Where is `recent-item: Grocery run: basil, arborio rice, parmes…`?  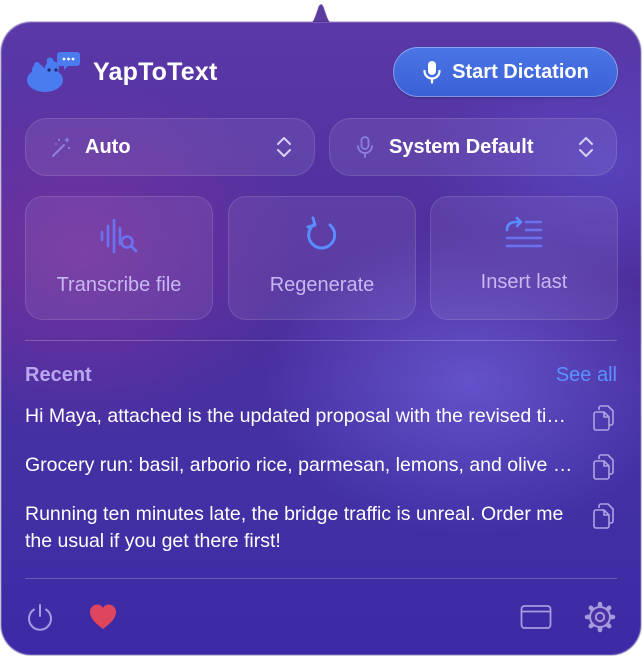
recent-item: Grocery run: basil, arborio rice, parmes… is located at coordinates (321, 466).